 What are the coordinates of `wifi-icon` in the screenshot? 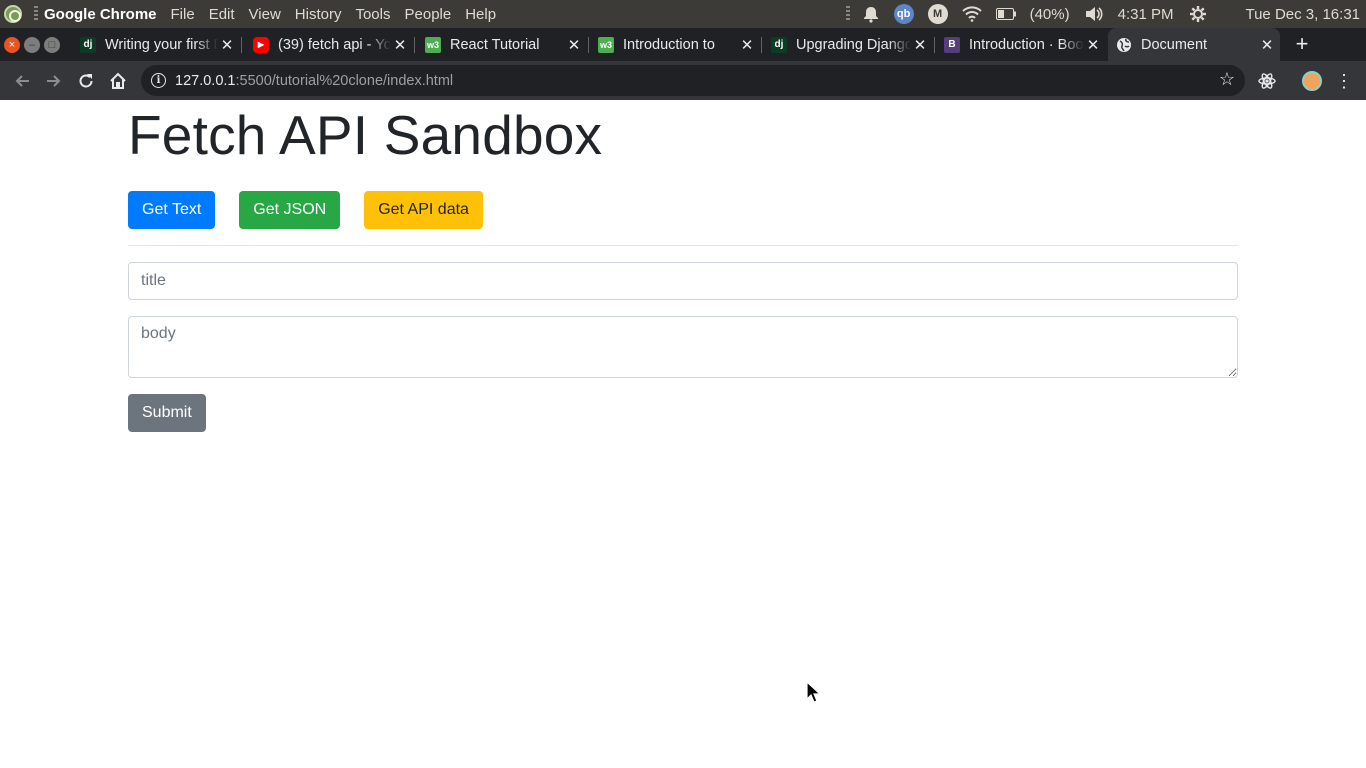 It's located at (971, 14).